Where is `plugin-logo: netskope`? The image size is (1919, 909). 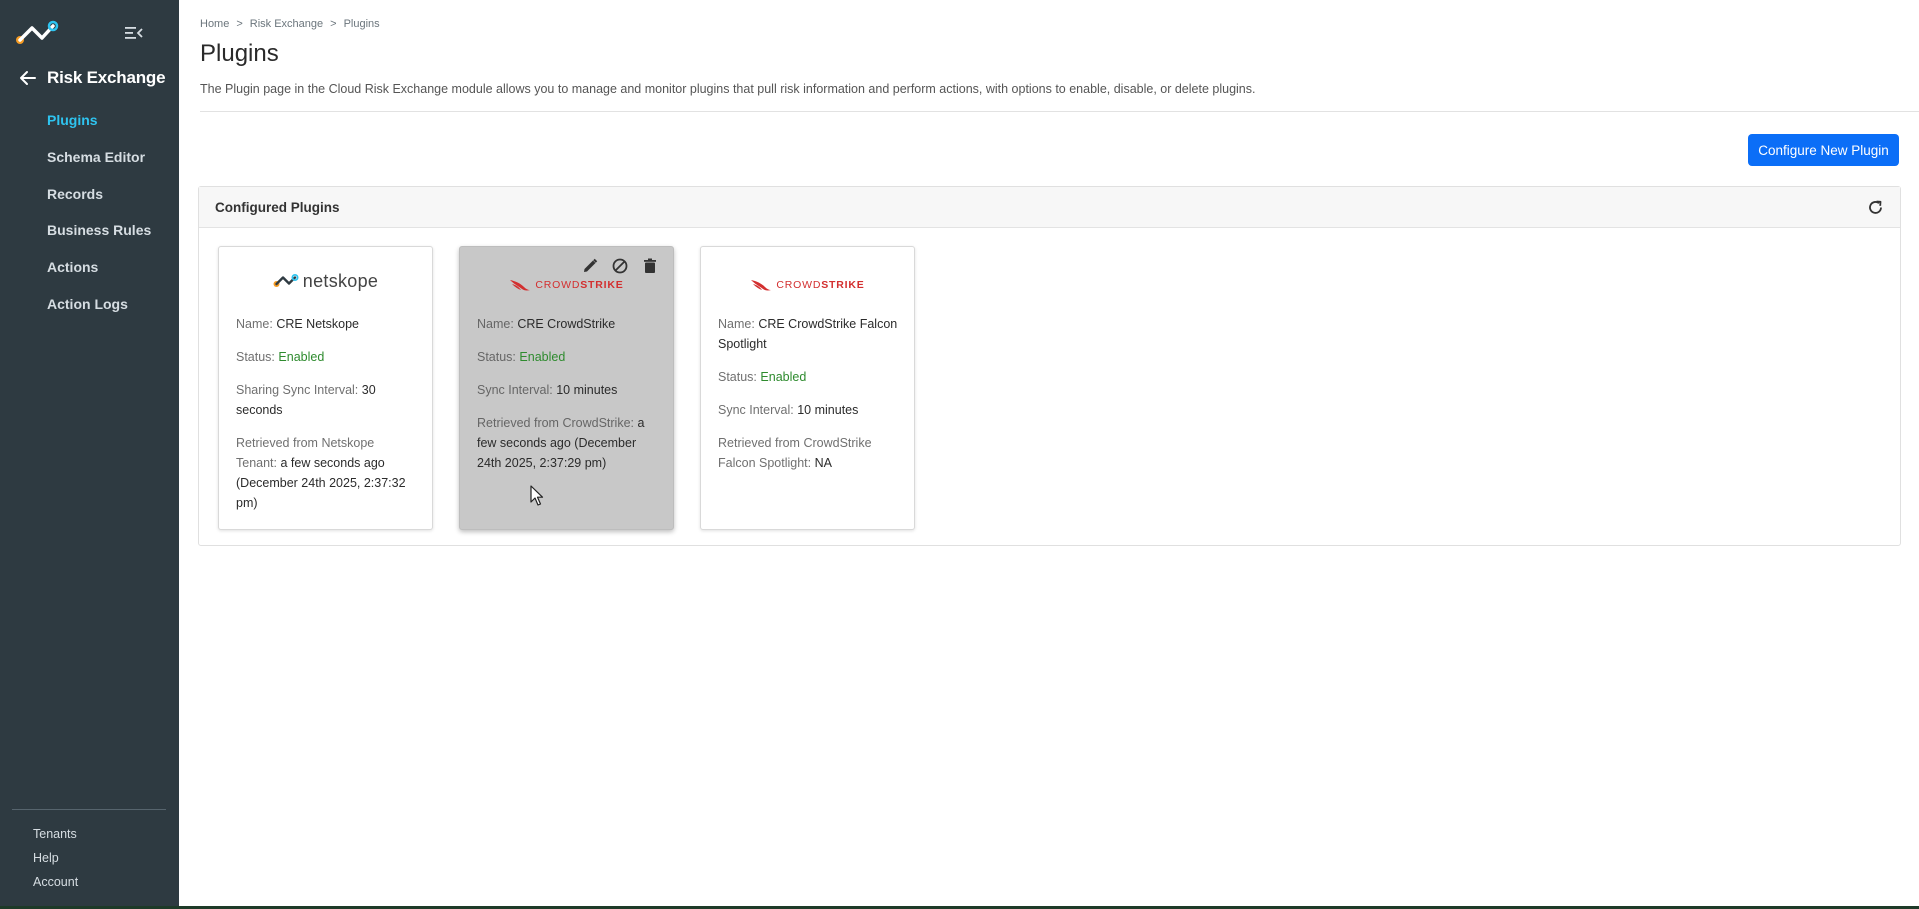
plugin-logo: netskope is located at coordinates (325, 281).